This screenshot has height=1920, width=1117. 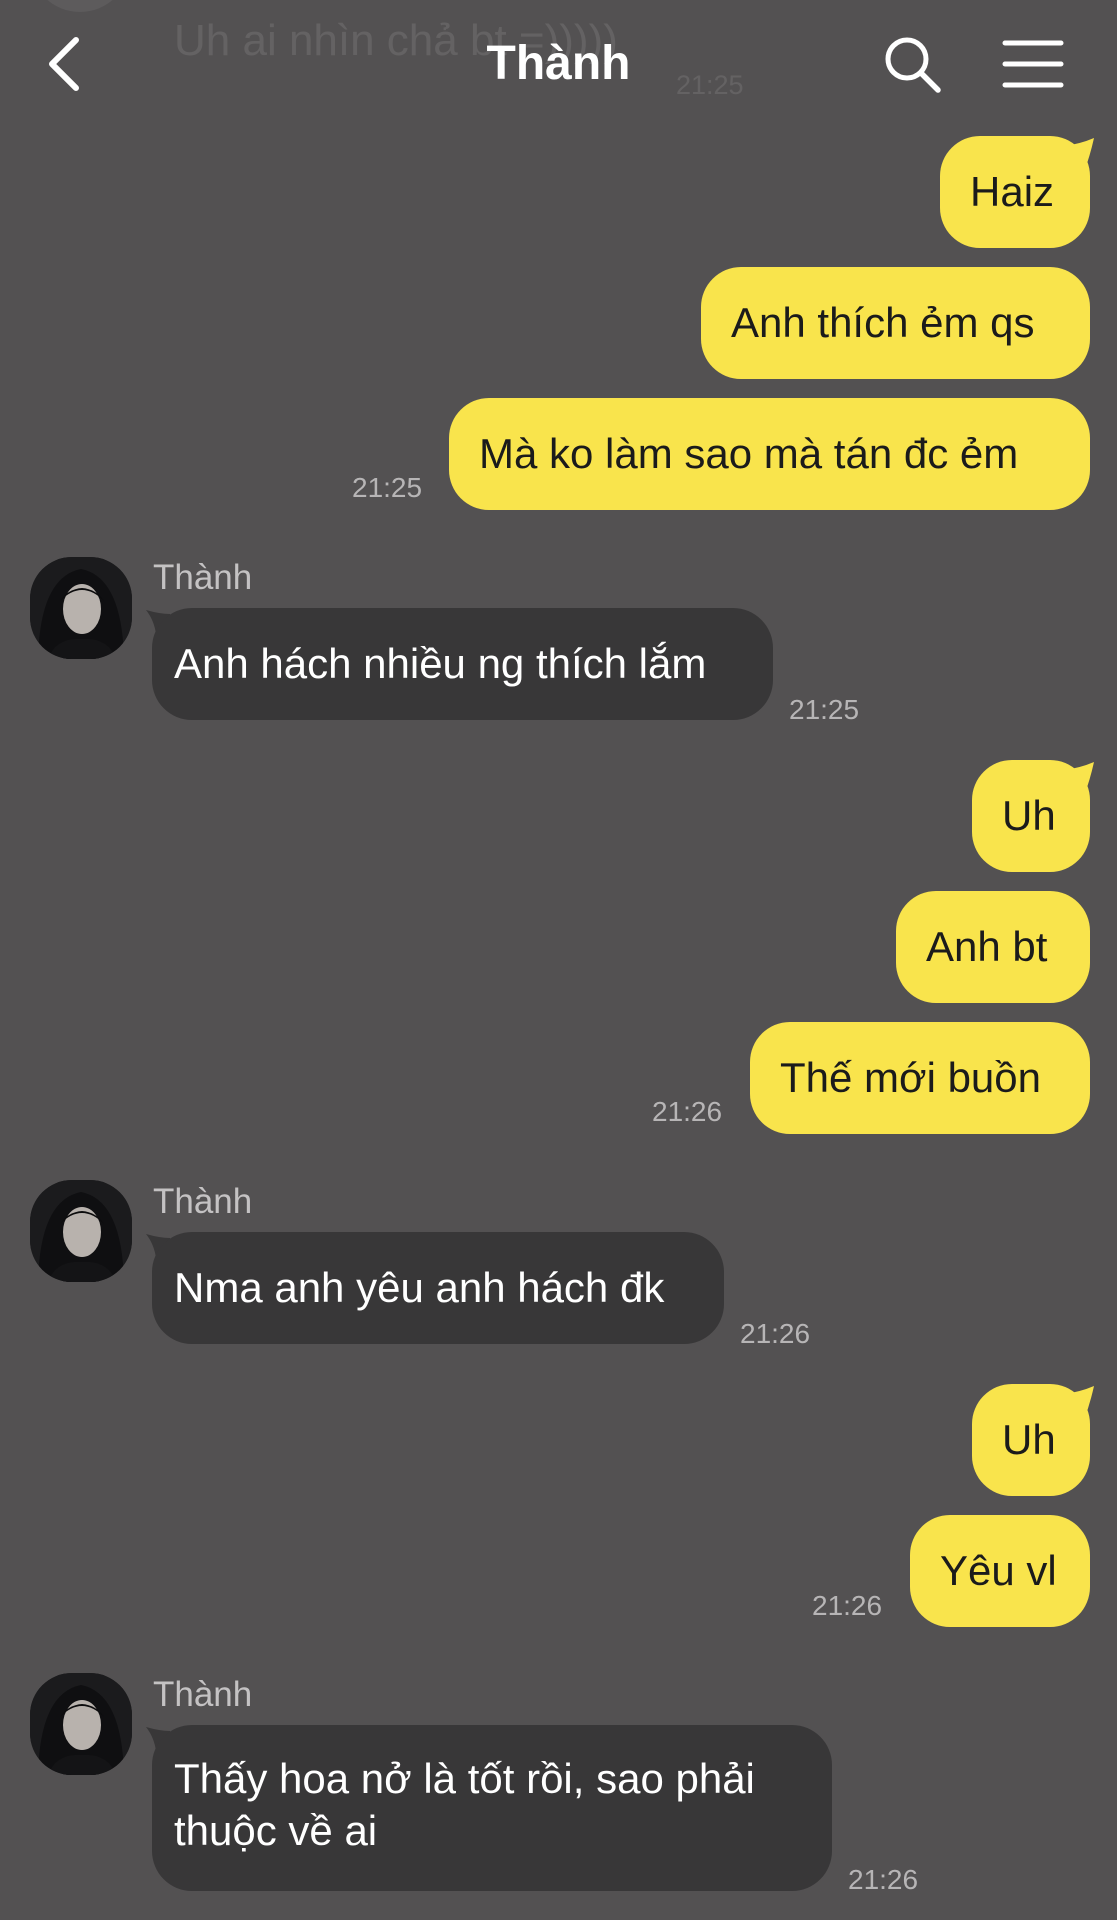 I want to click on outgoing-message-bubble: Mà ko làm sao mà tán đc ẻm, so click(x=769, y=454).